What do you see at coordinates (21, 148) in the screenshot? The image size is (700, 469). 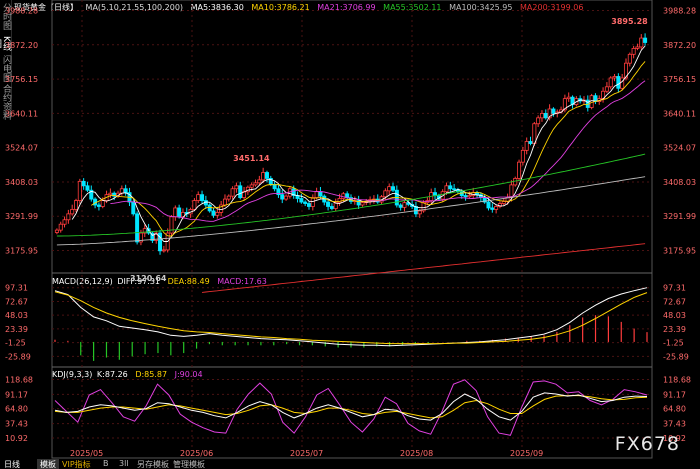 I see `price-tick-label-left: 3524.07` at bounding box center [21, 148].